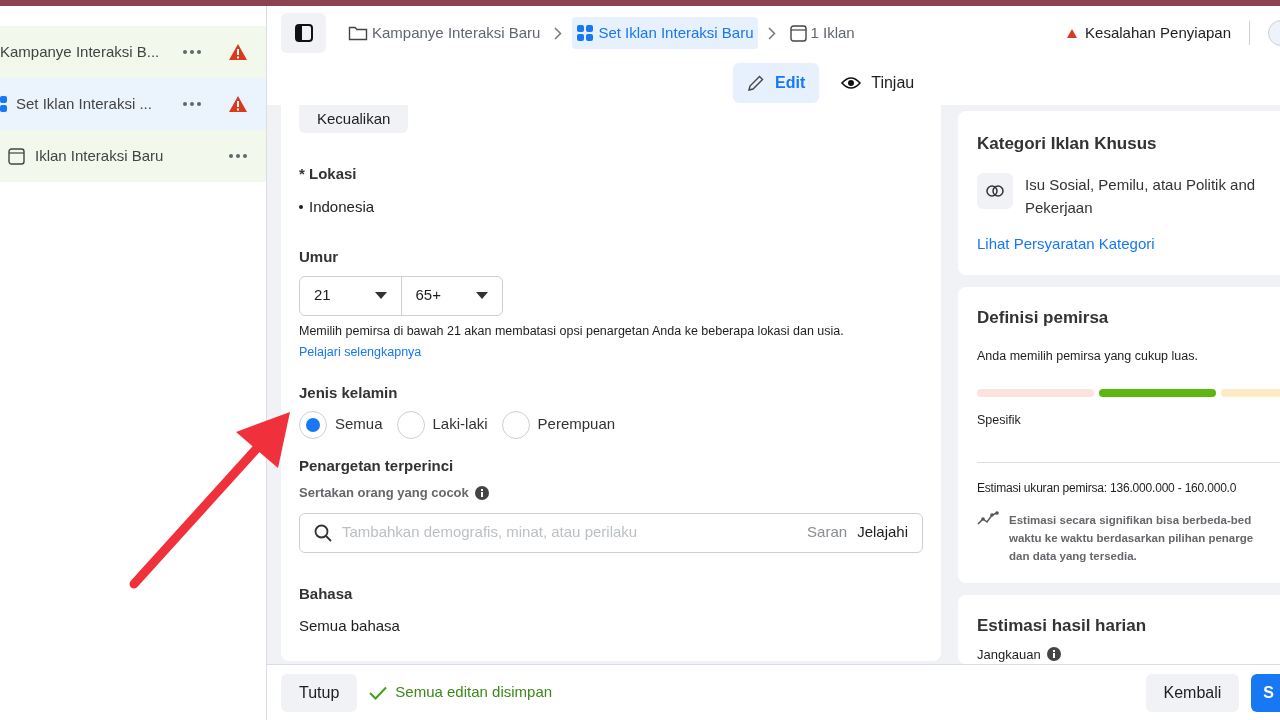 This screenshot has width=1280, height=720. Describe the element at coordinates (851, 82) in the screenshot. I see `eye-icon` at that location.